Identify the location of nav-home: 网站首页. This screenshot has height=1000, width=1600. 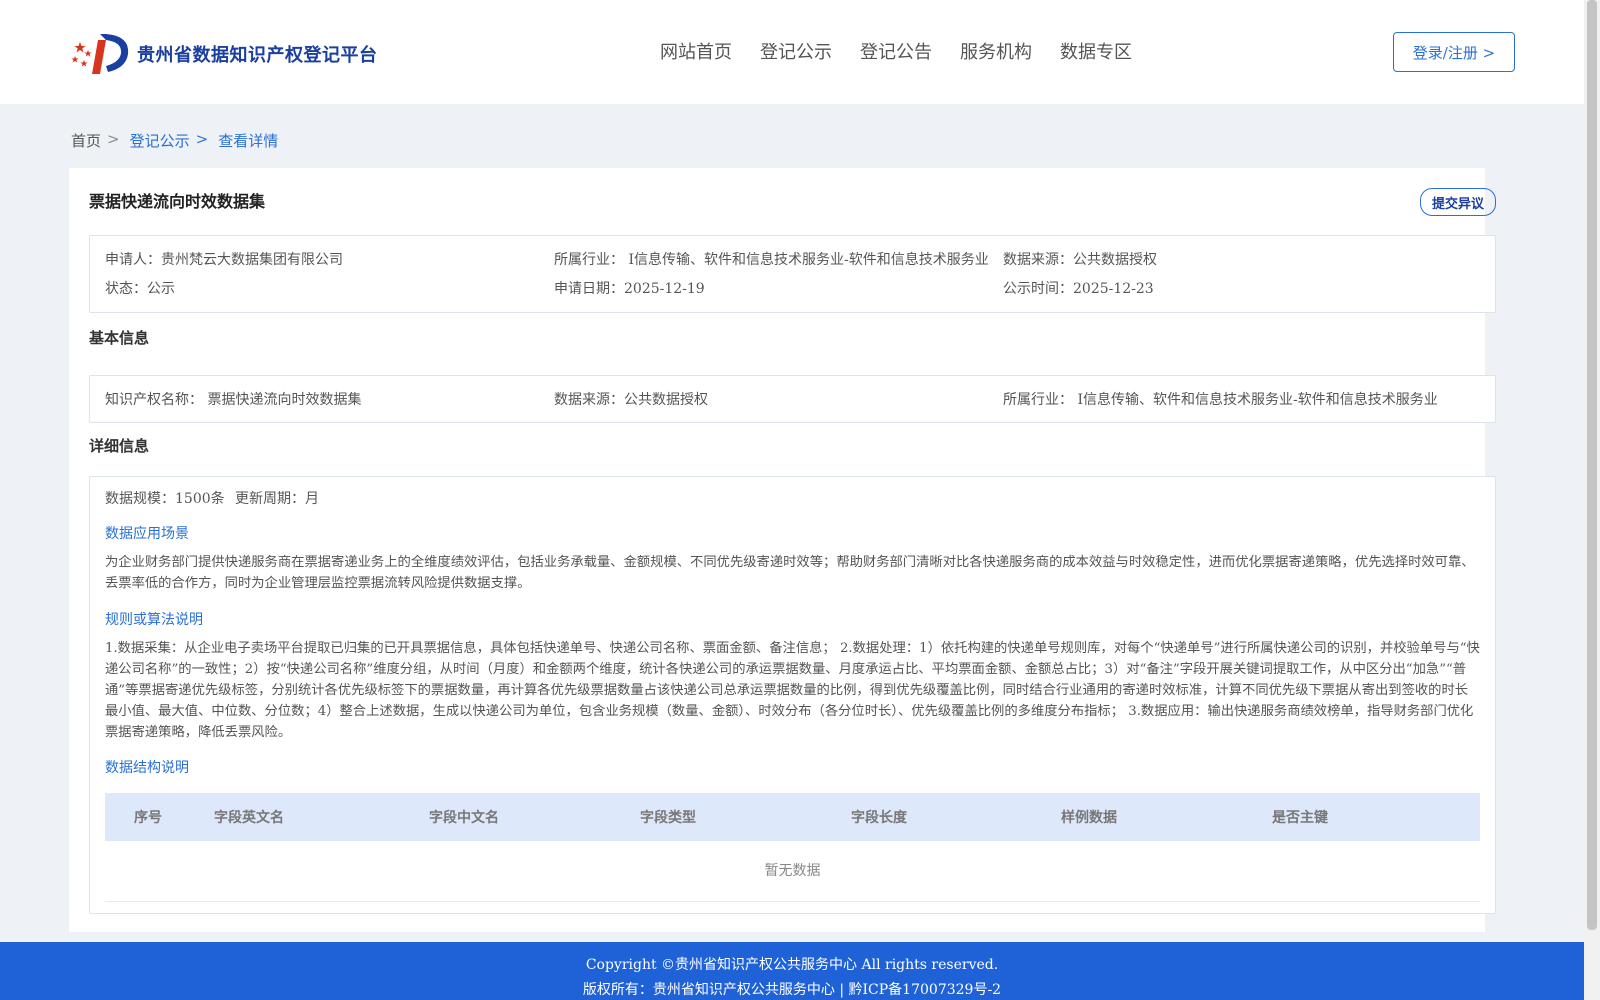
(696, 51).